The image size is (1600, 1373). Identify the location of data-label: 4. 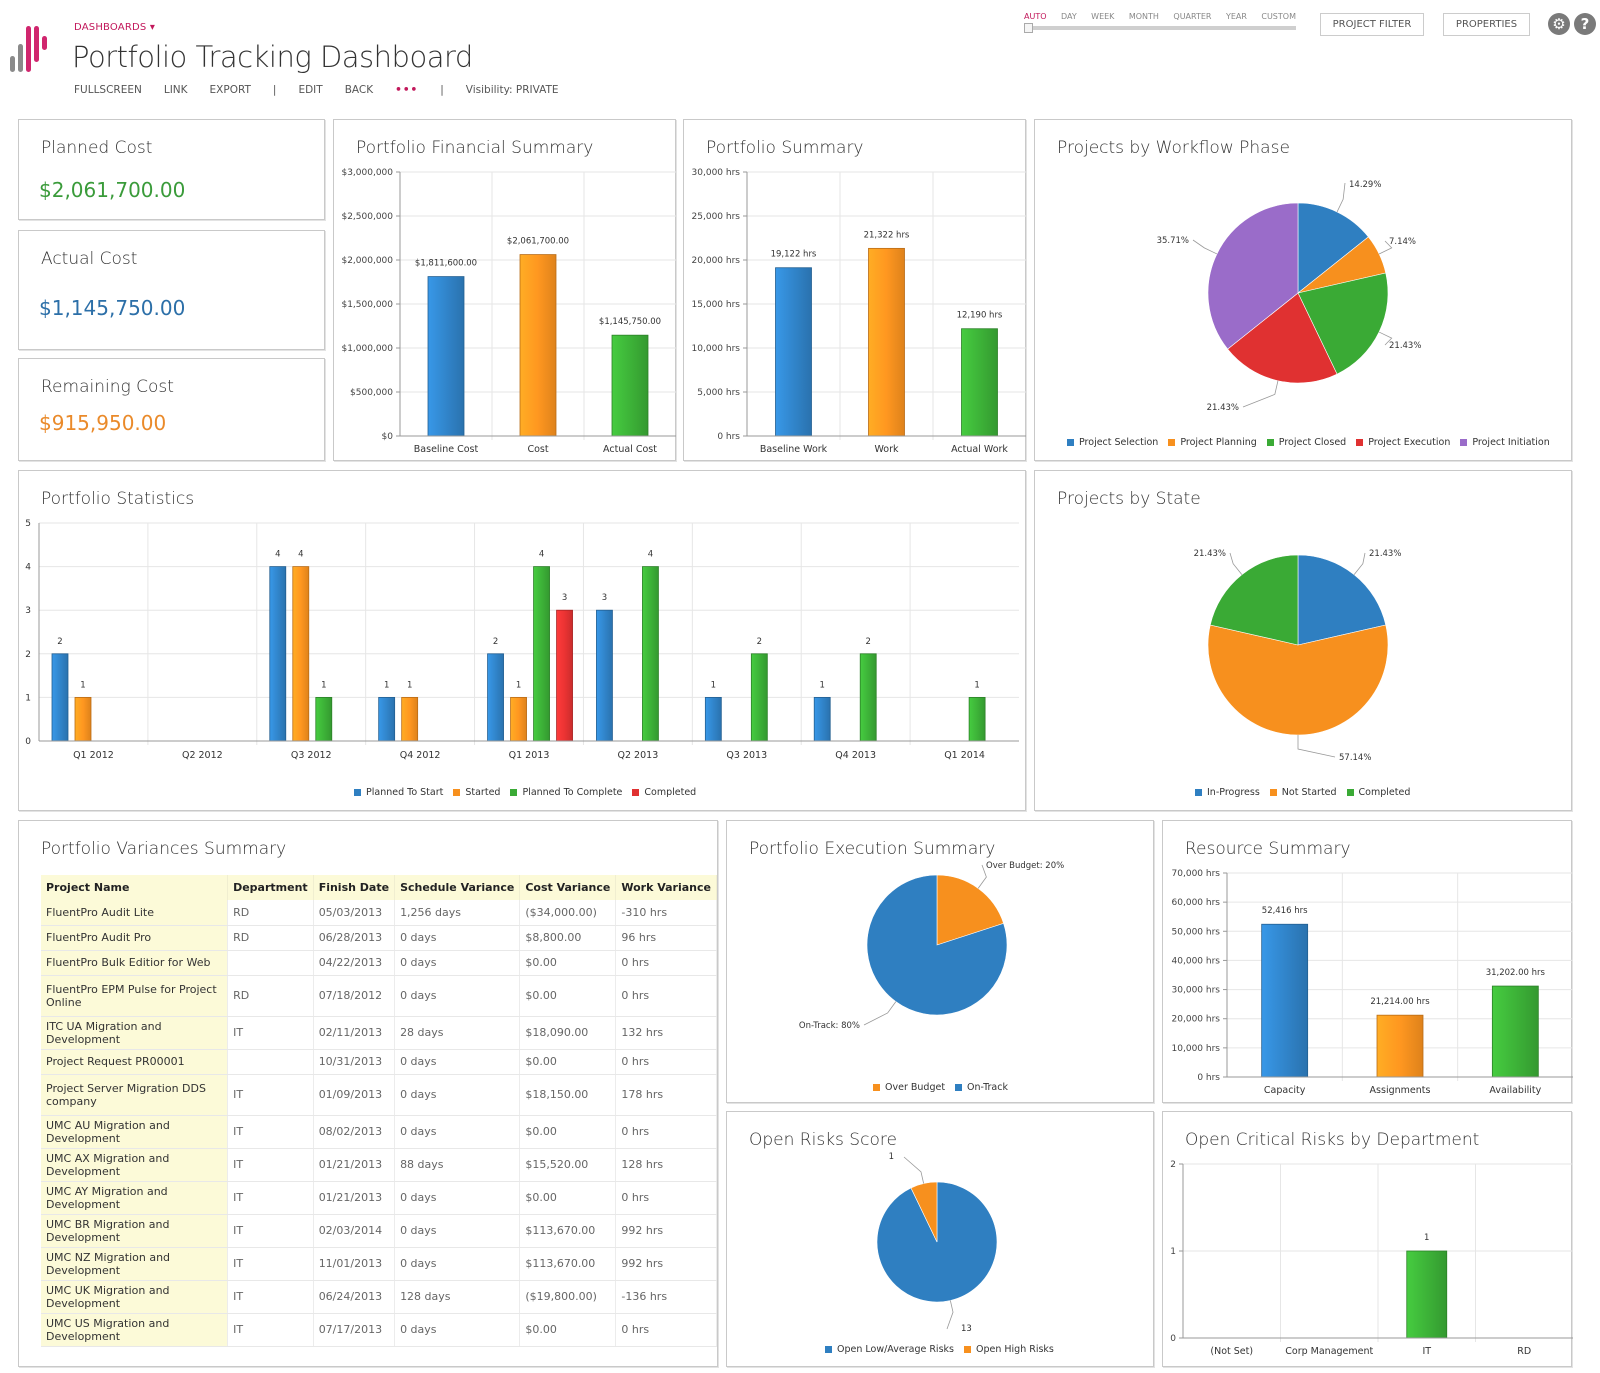
(300, 555).